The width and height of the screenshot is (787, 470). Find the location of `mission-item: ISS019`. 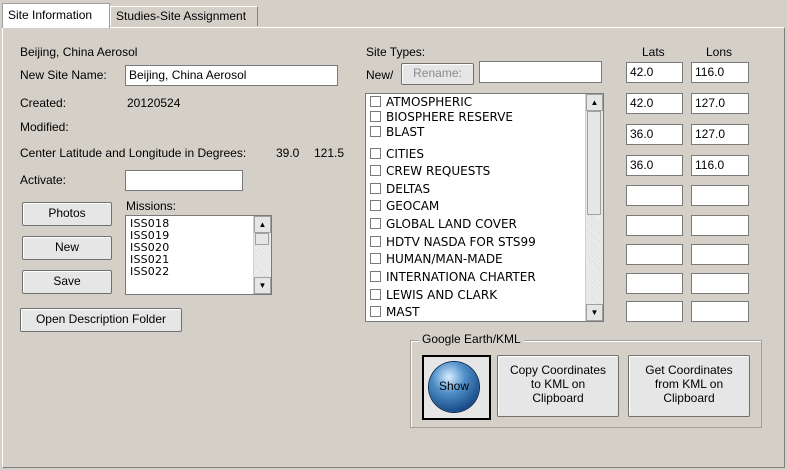

mission-item: ISS019 is located at coordinates (149, 235).